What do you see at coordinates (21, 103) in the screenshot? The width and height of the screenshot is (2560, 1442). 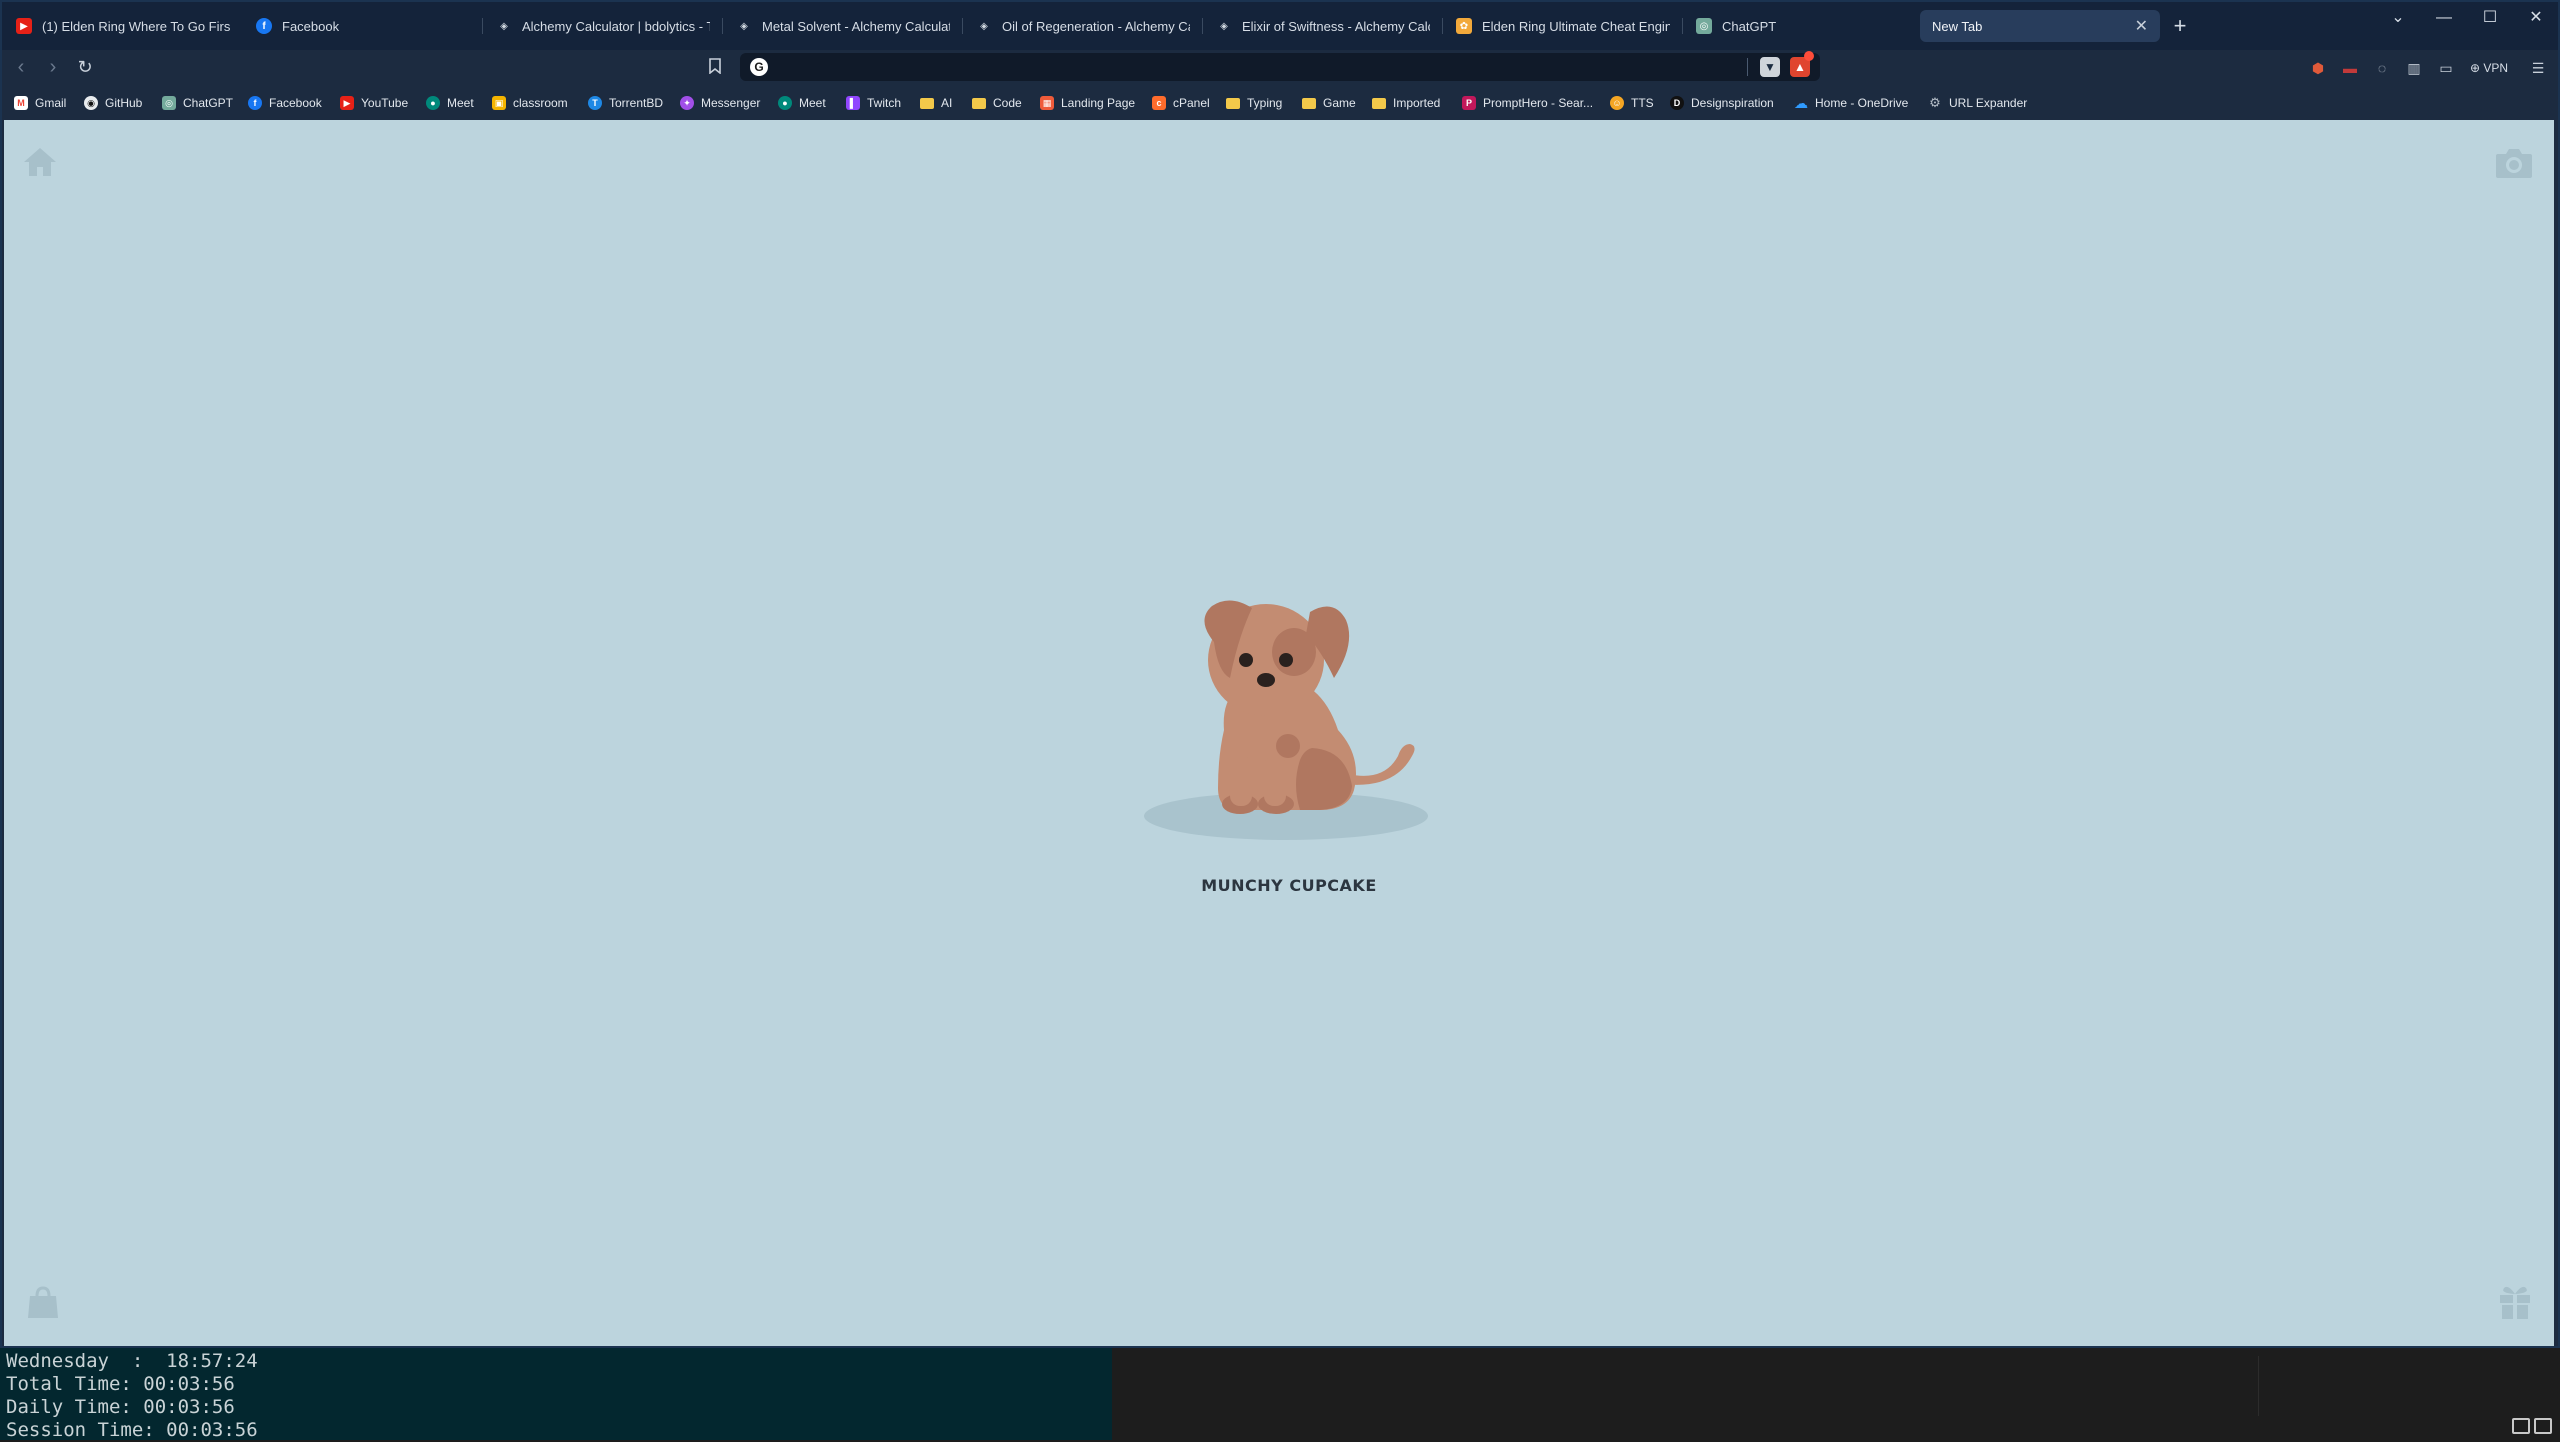 I see `gmail-icon: M` at bounding box center [21, 103].